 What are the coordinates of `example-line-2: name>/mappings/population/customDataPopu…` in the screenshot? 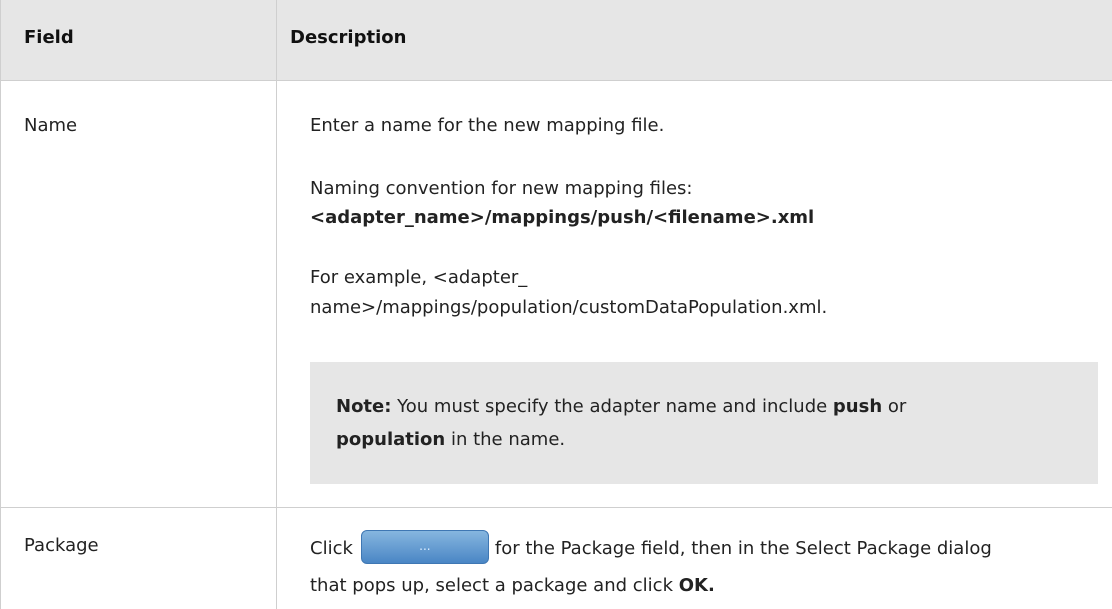 It's located at (569, 307).